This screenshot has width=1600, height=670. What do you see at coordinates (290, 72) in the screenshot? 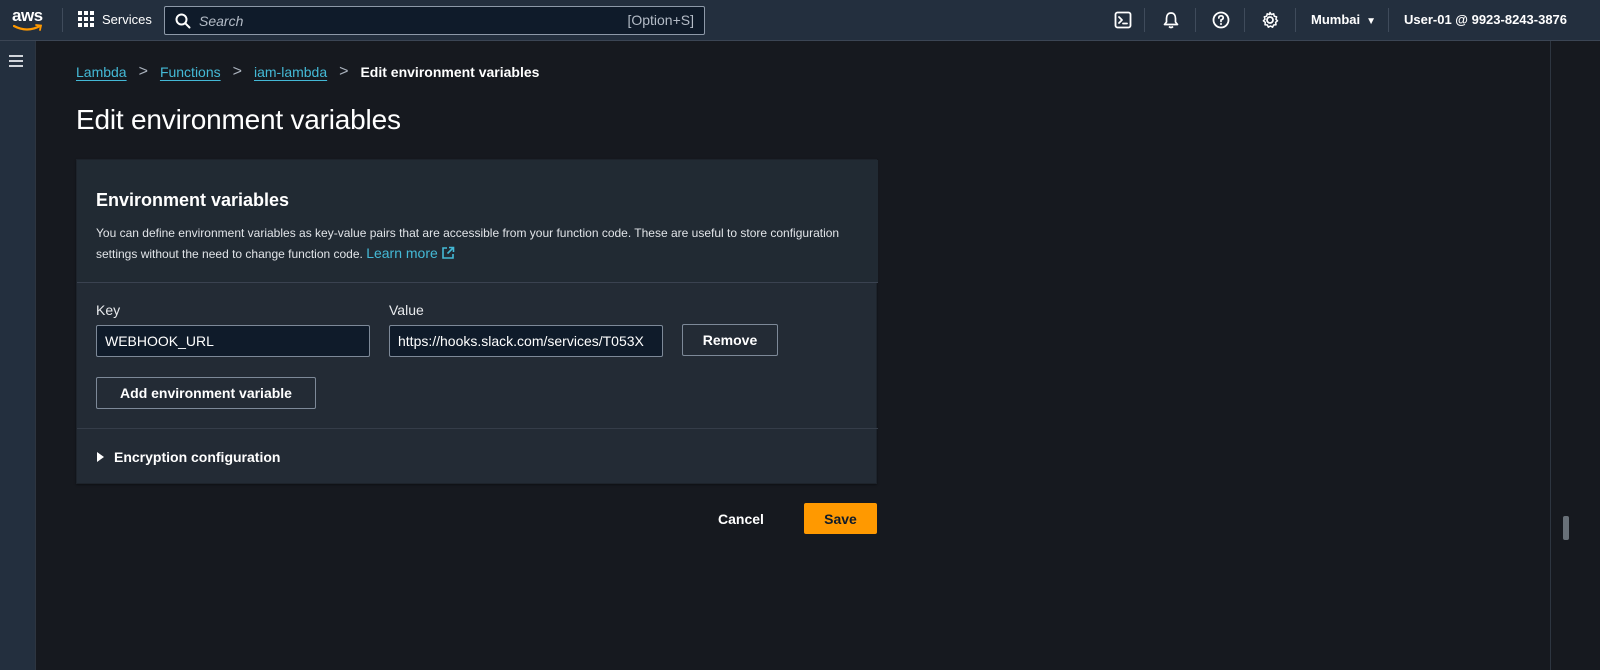
I see `breadcrumb-function-name: iam-lambda` at bounding box center [290, 72].